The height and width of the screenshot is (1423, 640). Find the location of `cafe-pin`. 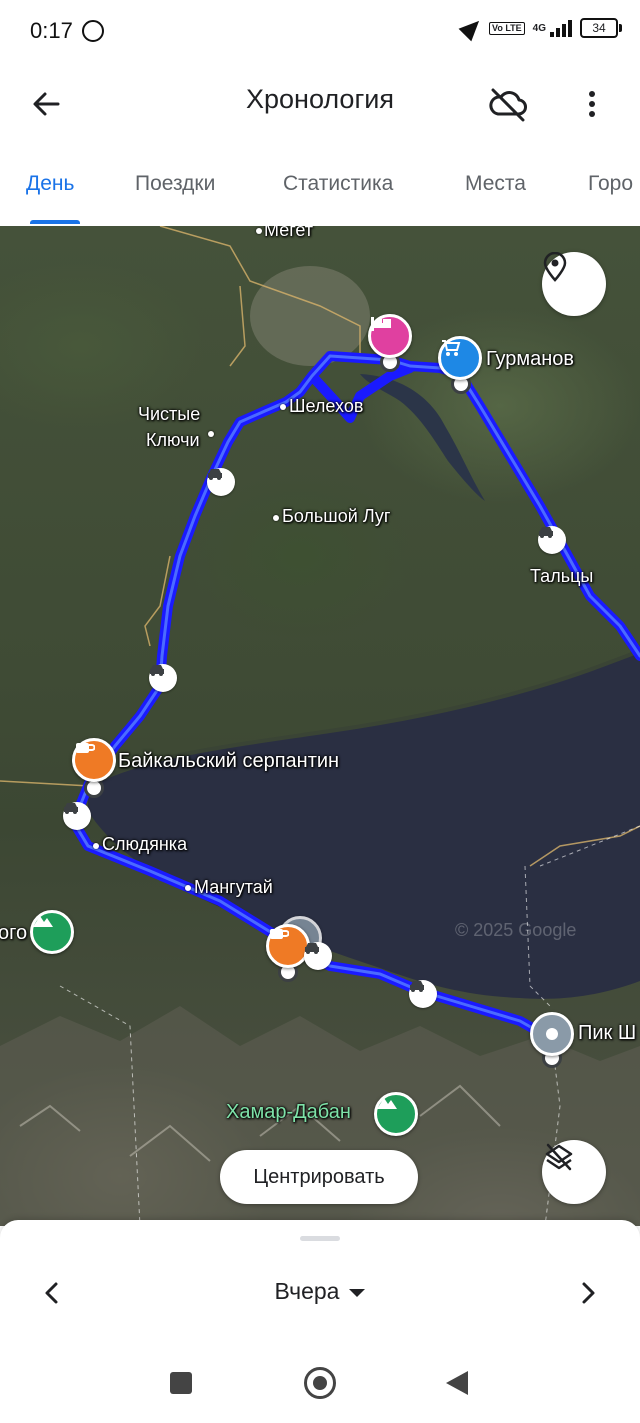

cafe-pin is located at coordinates (94, 760).